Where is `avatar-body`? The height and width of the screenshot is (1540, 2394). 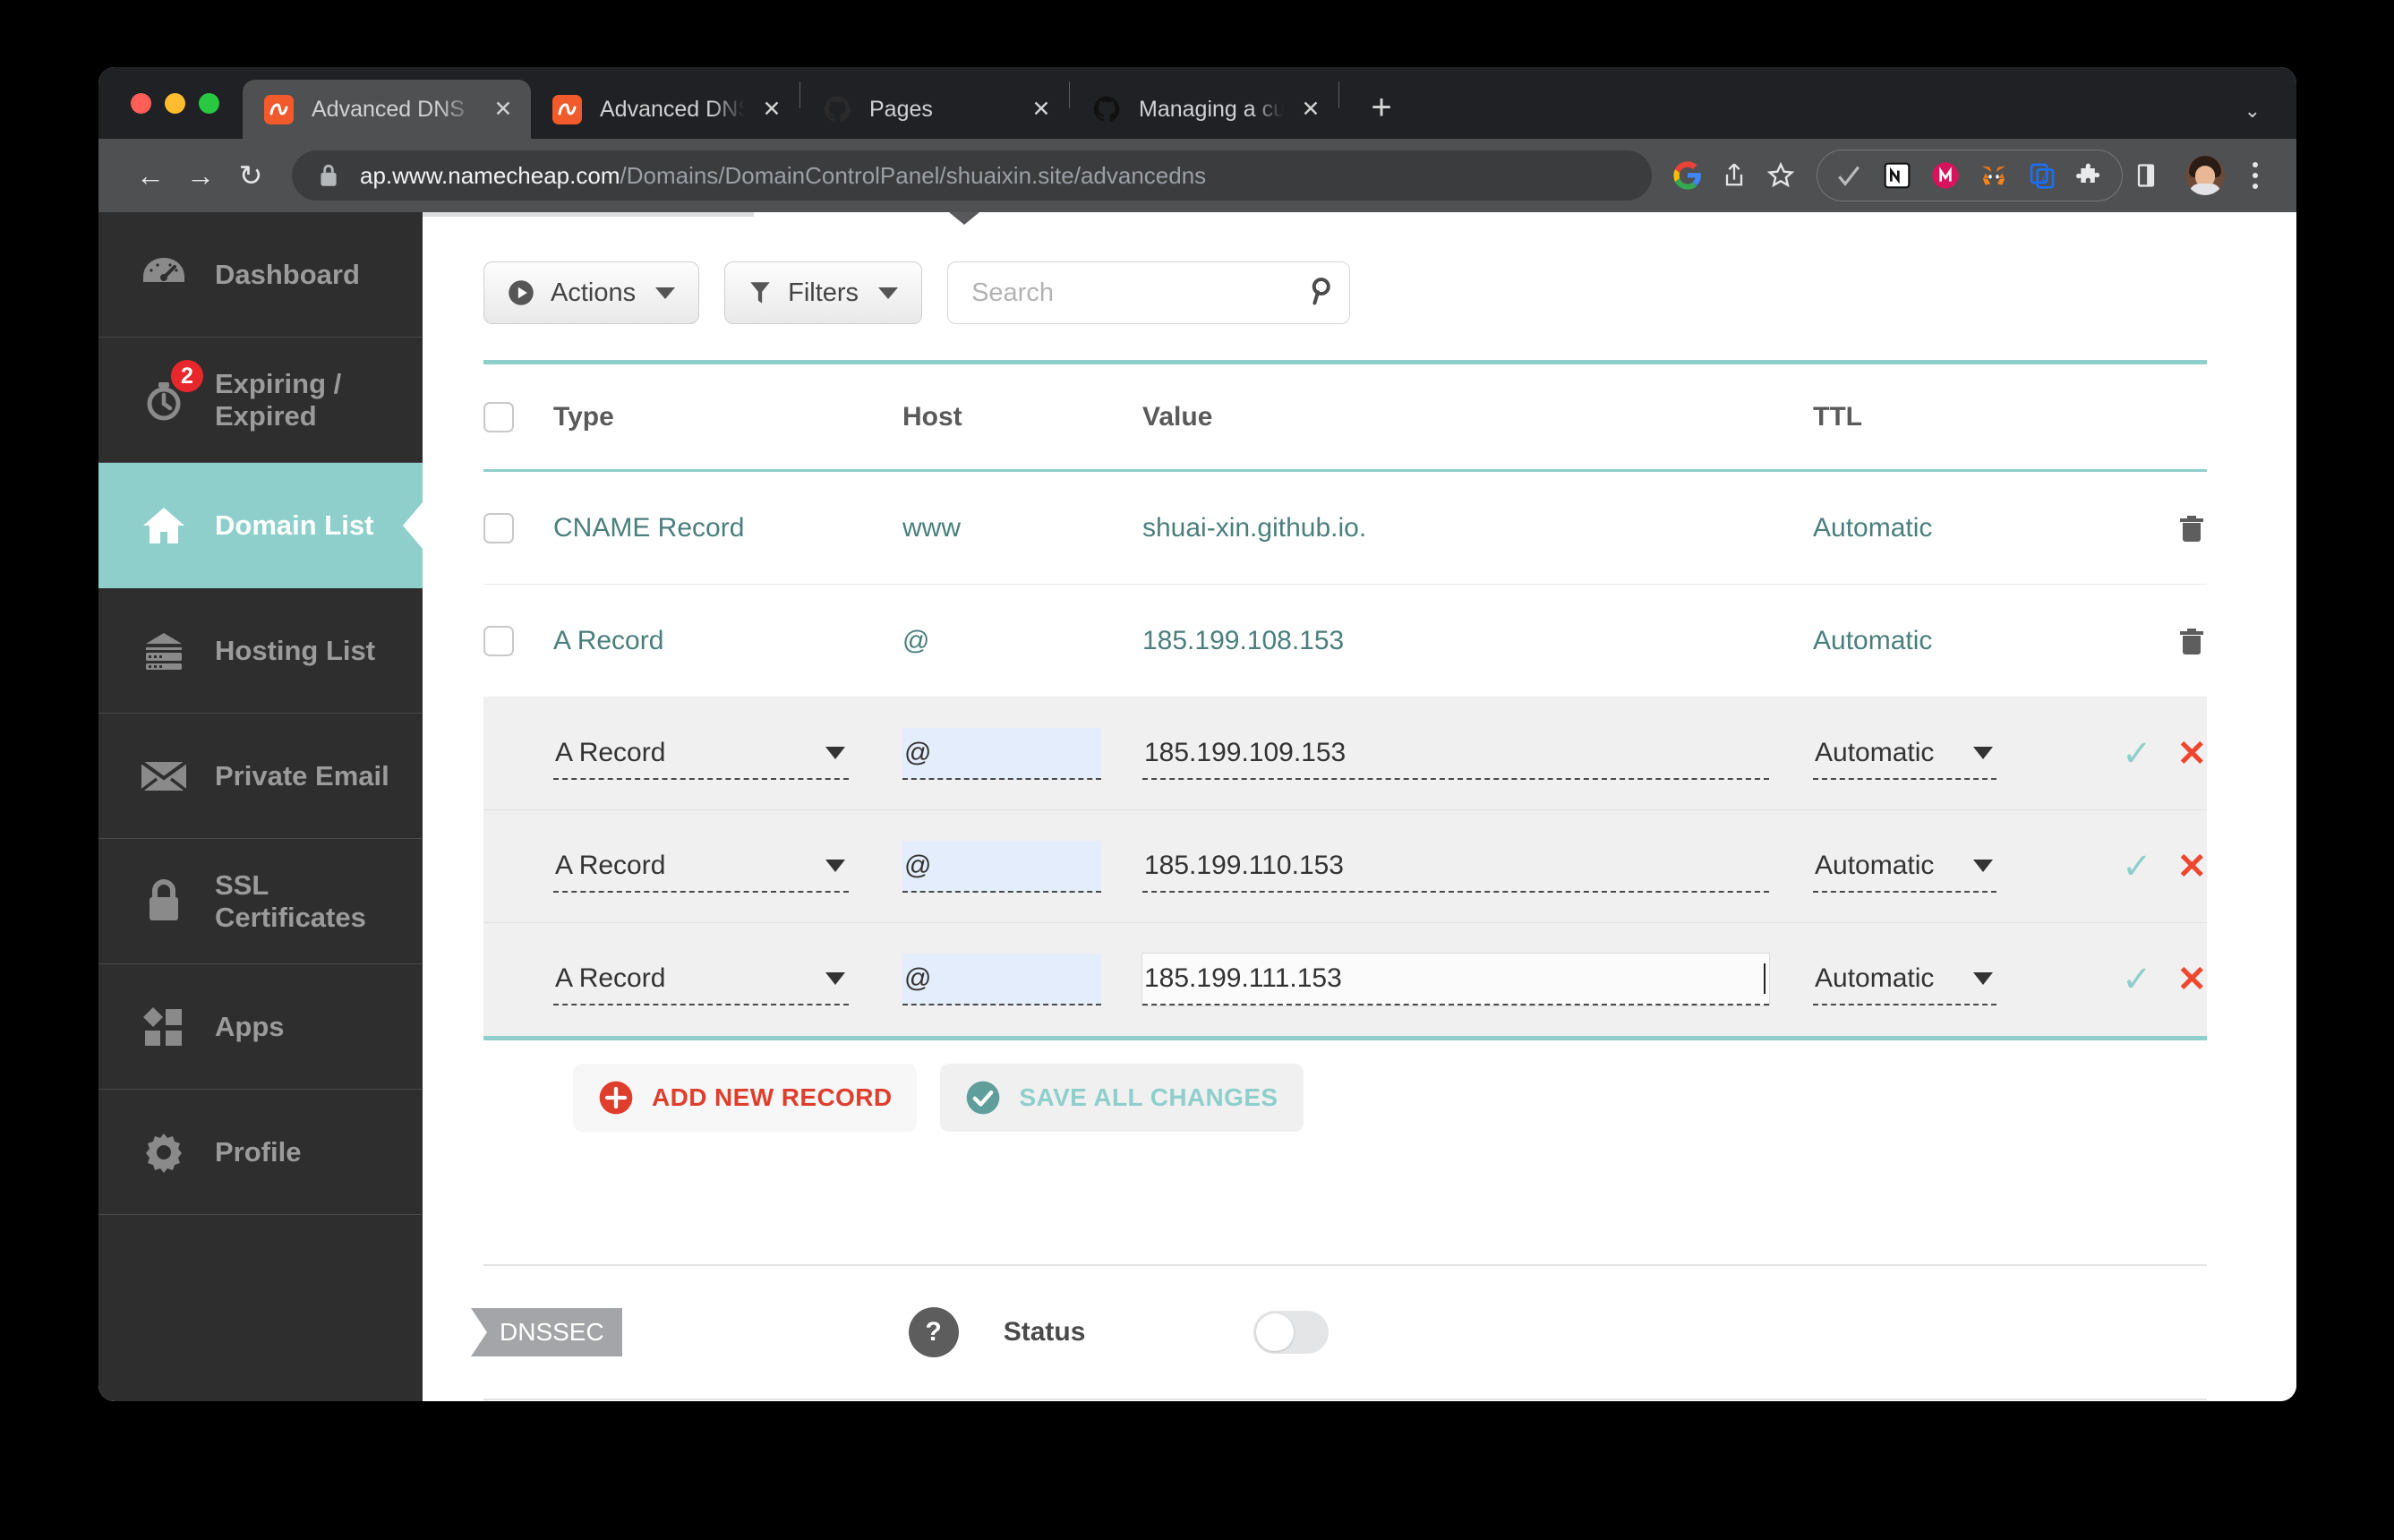 avatar-body is located at coordinates (2205, 189).